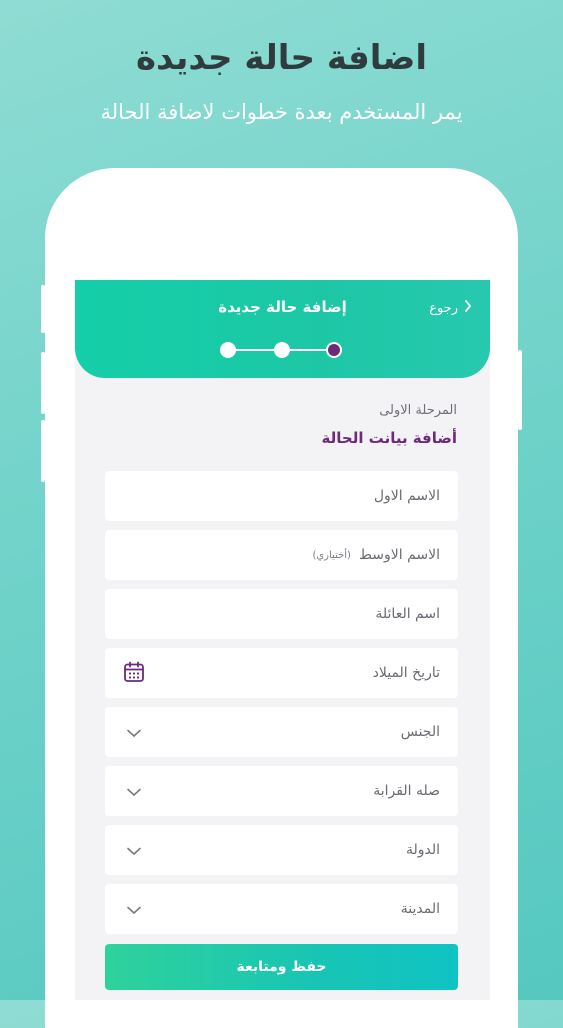 This screenshot has width=563, height=1028. Describe the element at coordinates (281, 496) in the screenshot. I see `first-name-field: الاسم الاول` at that location.